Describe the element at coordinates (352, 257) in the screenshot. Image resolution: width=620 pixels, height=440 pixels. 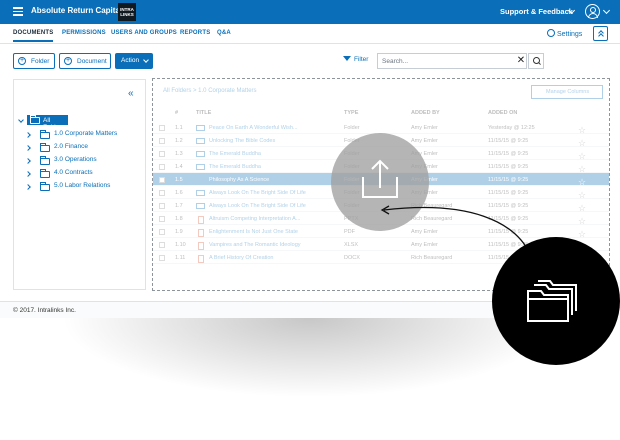
I see `row-type: DOCX` at that location.